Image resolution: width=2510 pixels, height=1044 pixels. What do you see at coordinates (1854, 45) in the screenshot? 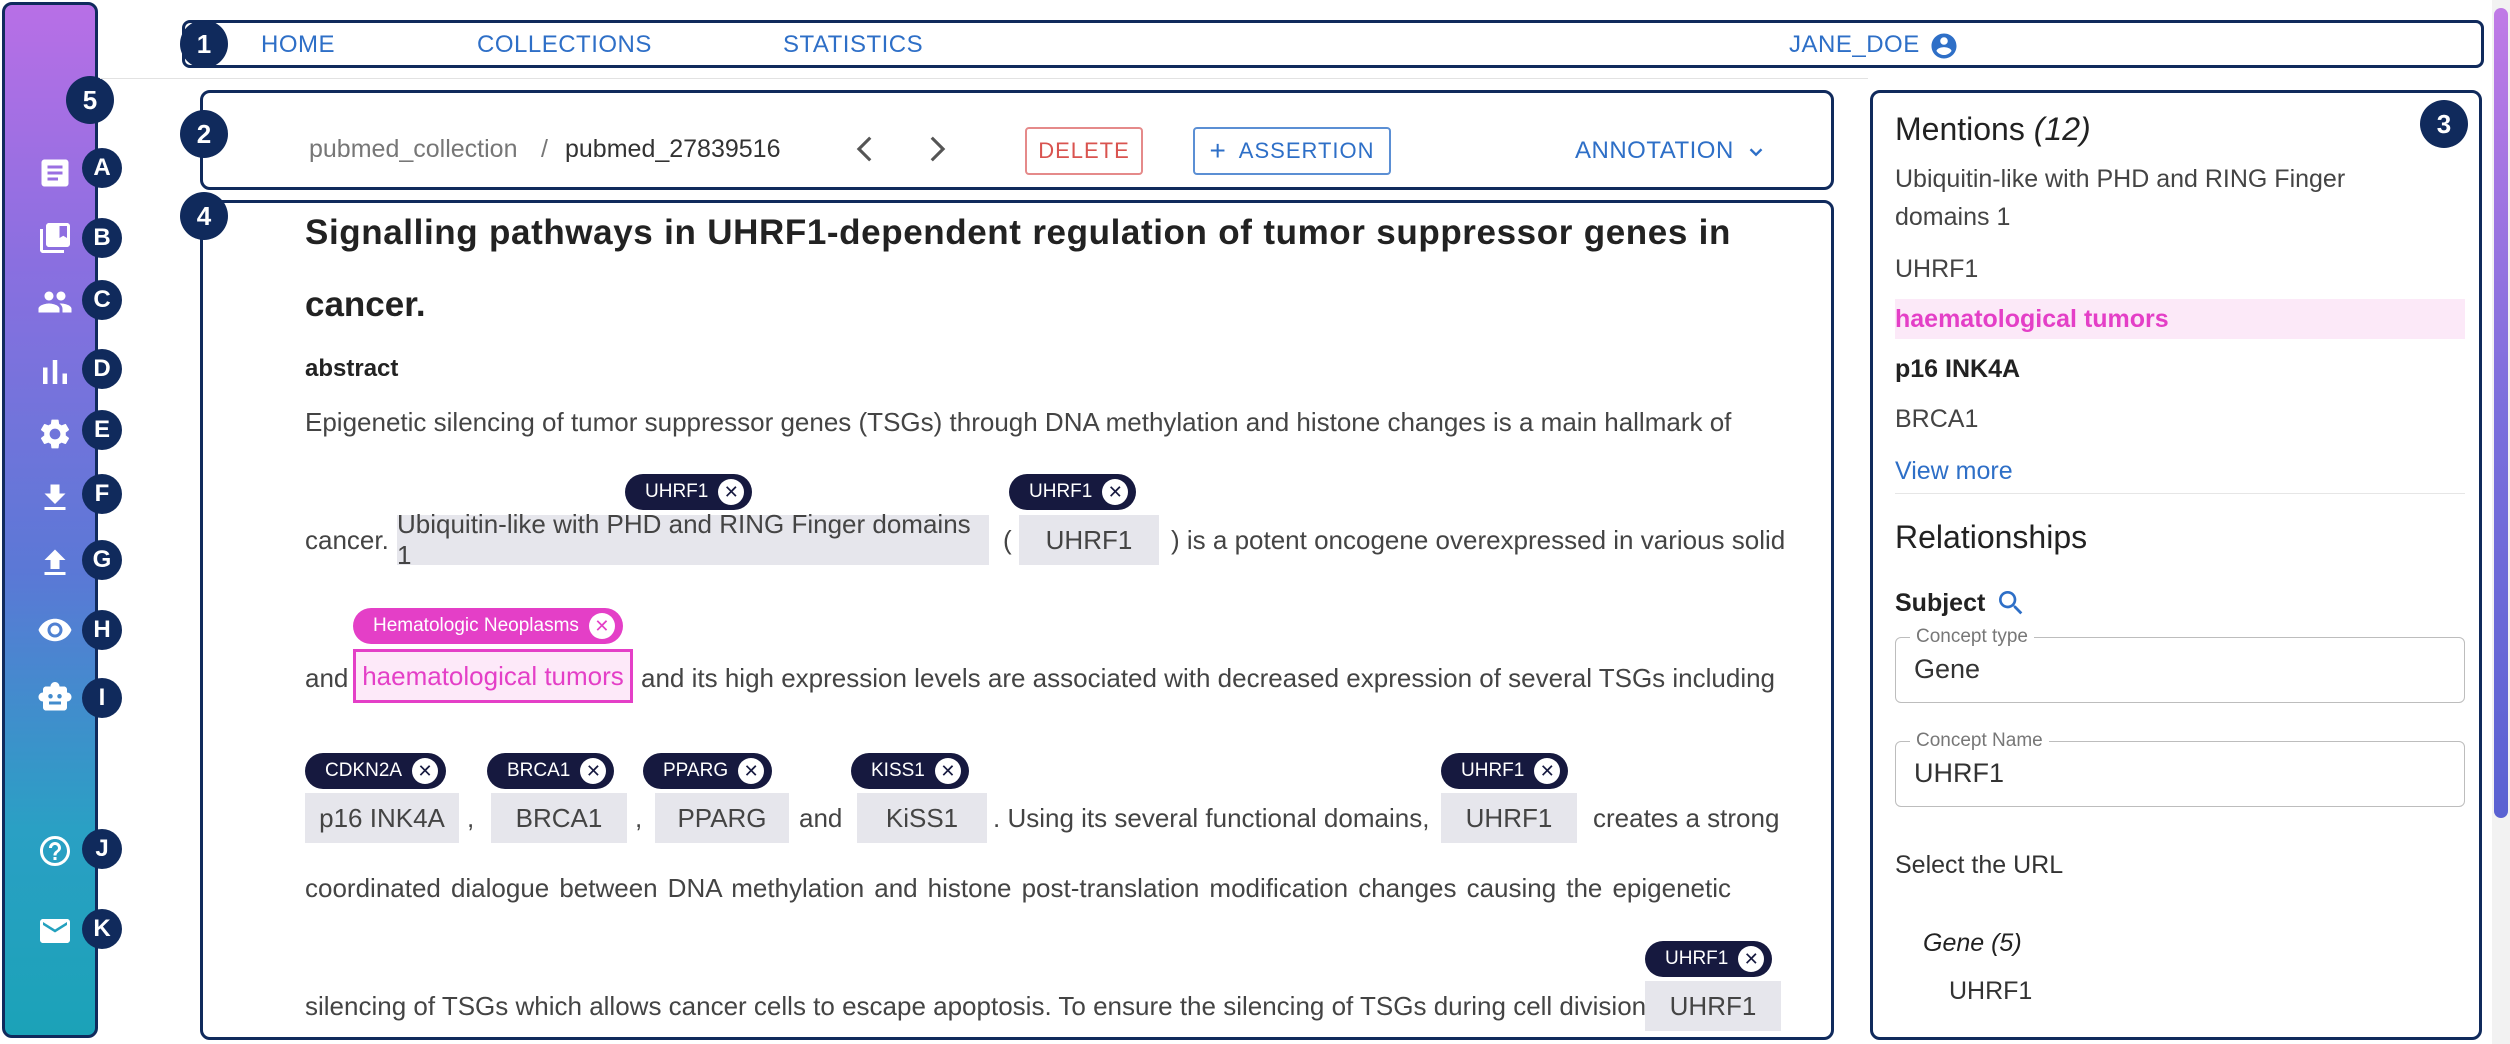
I see `user-name: JANE_DOE` at bounding box center [1854, 45].